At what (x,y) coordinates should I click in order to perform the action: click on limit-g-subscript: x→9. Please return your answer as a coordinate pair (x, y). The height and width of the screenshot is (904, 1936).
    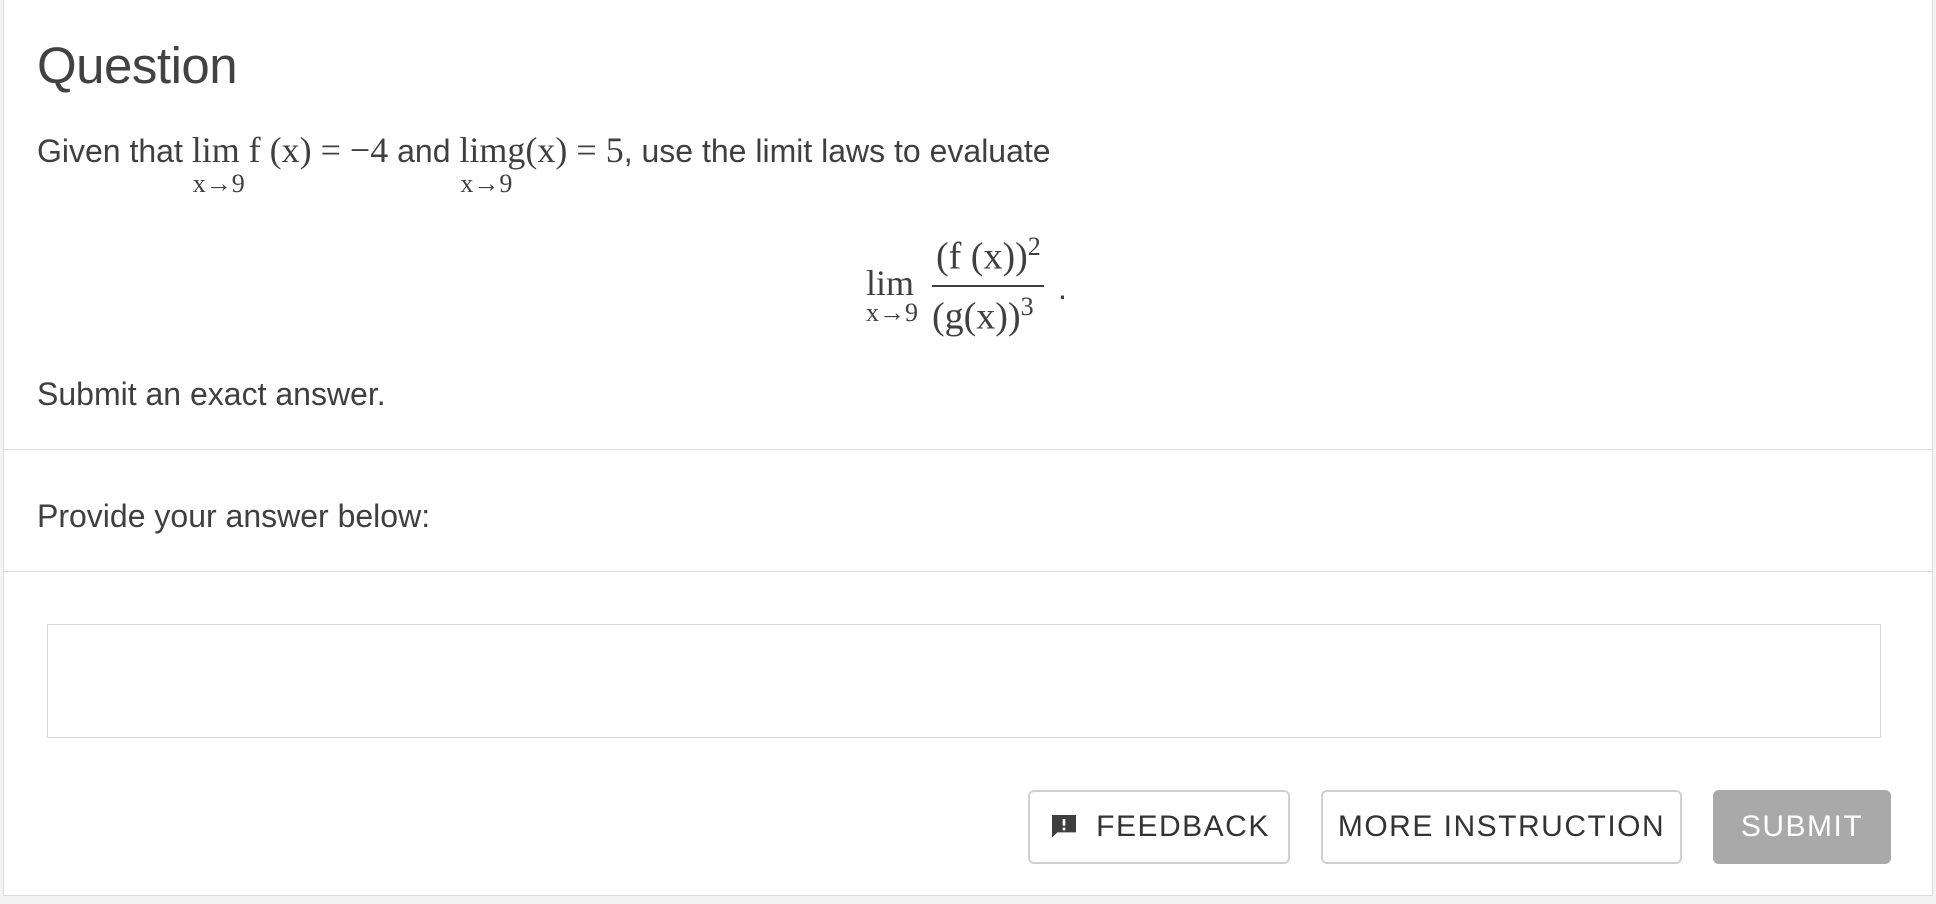
    Looking at the image, I should click on (486, 183).